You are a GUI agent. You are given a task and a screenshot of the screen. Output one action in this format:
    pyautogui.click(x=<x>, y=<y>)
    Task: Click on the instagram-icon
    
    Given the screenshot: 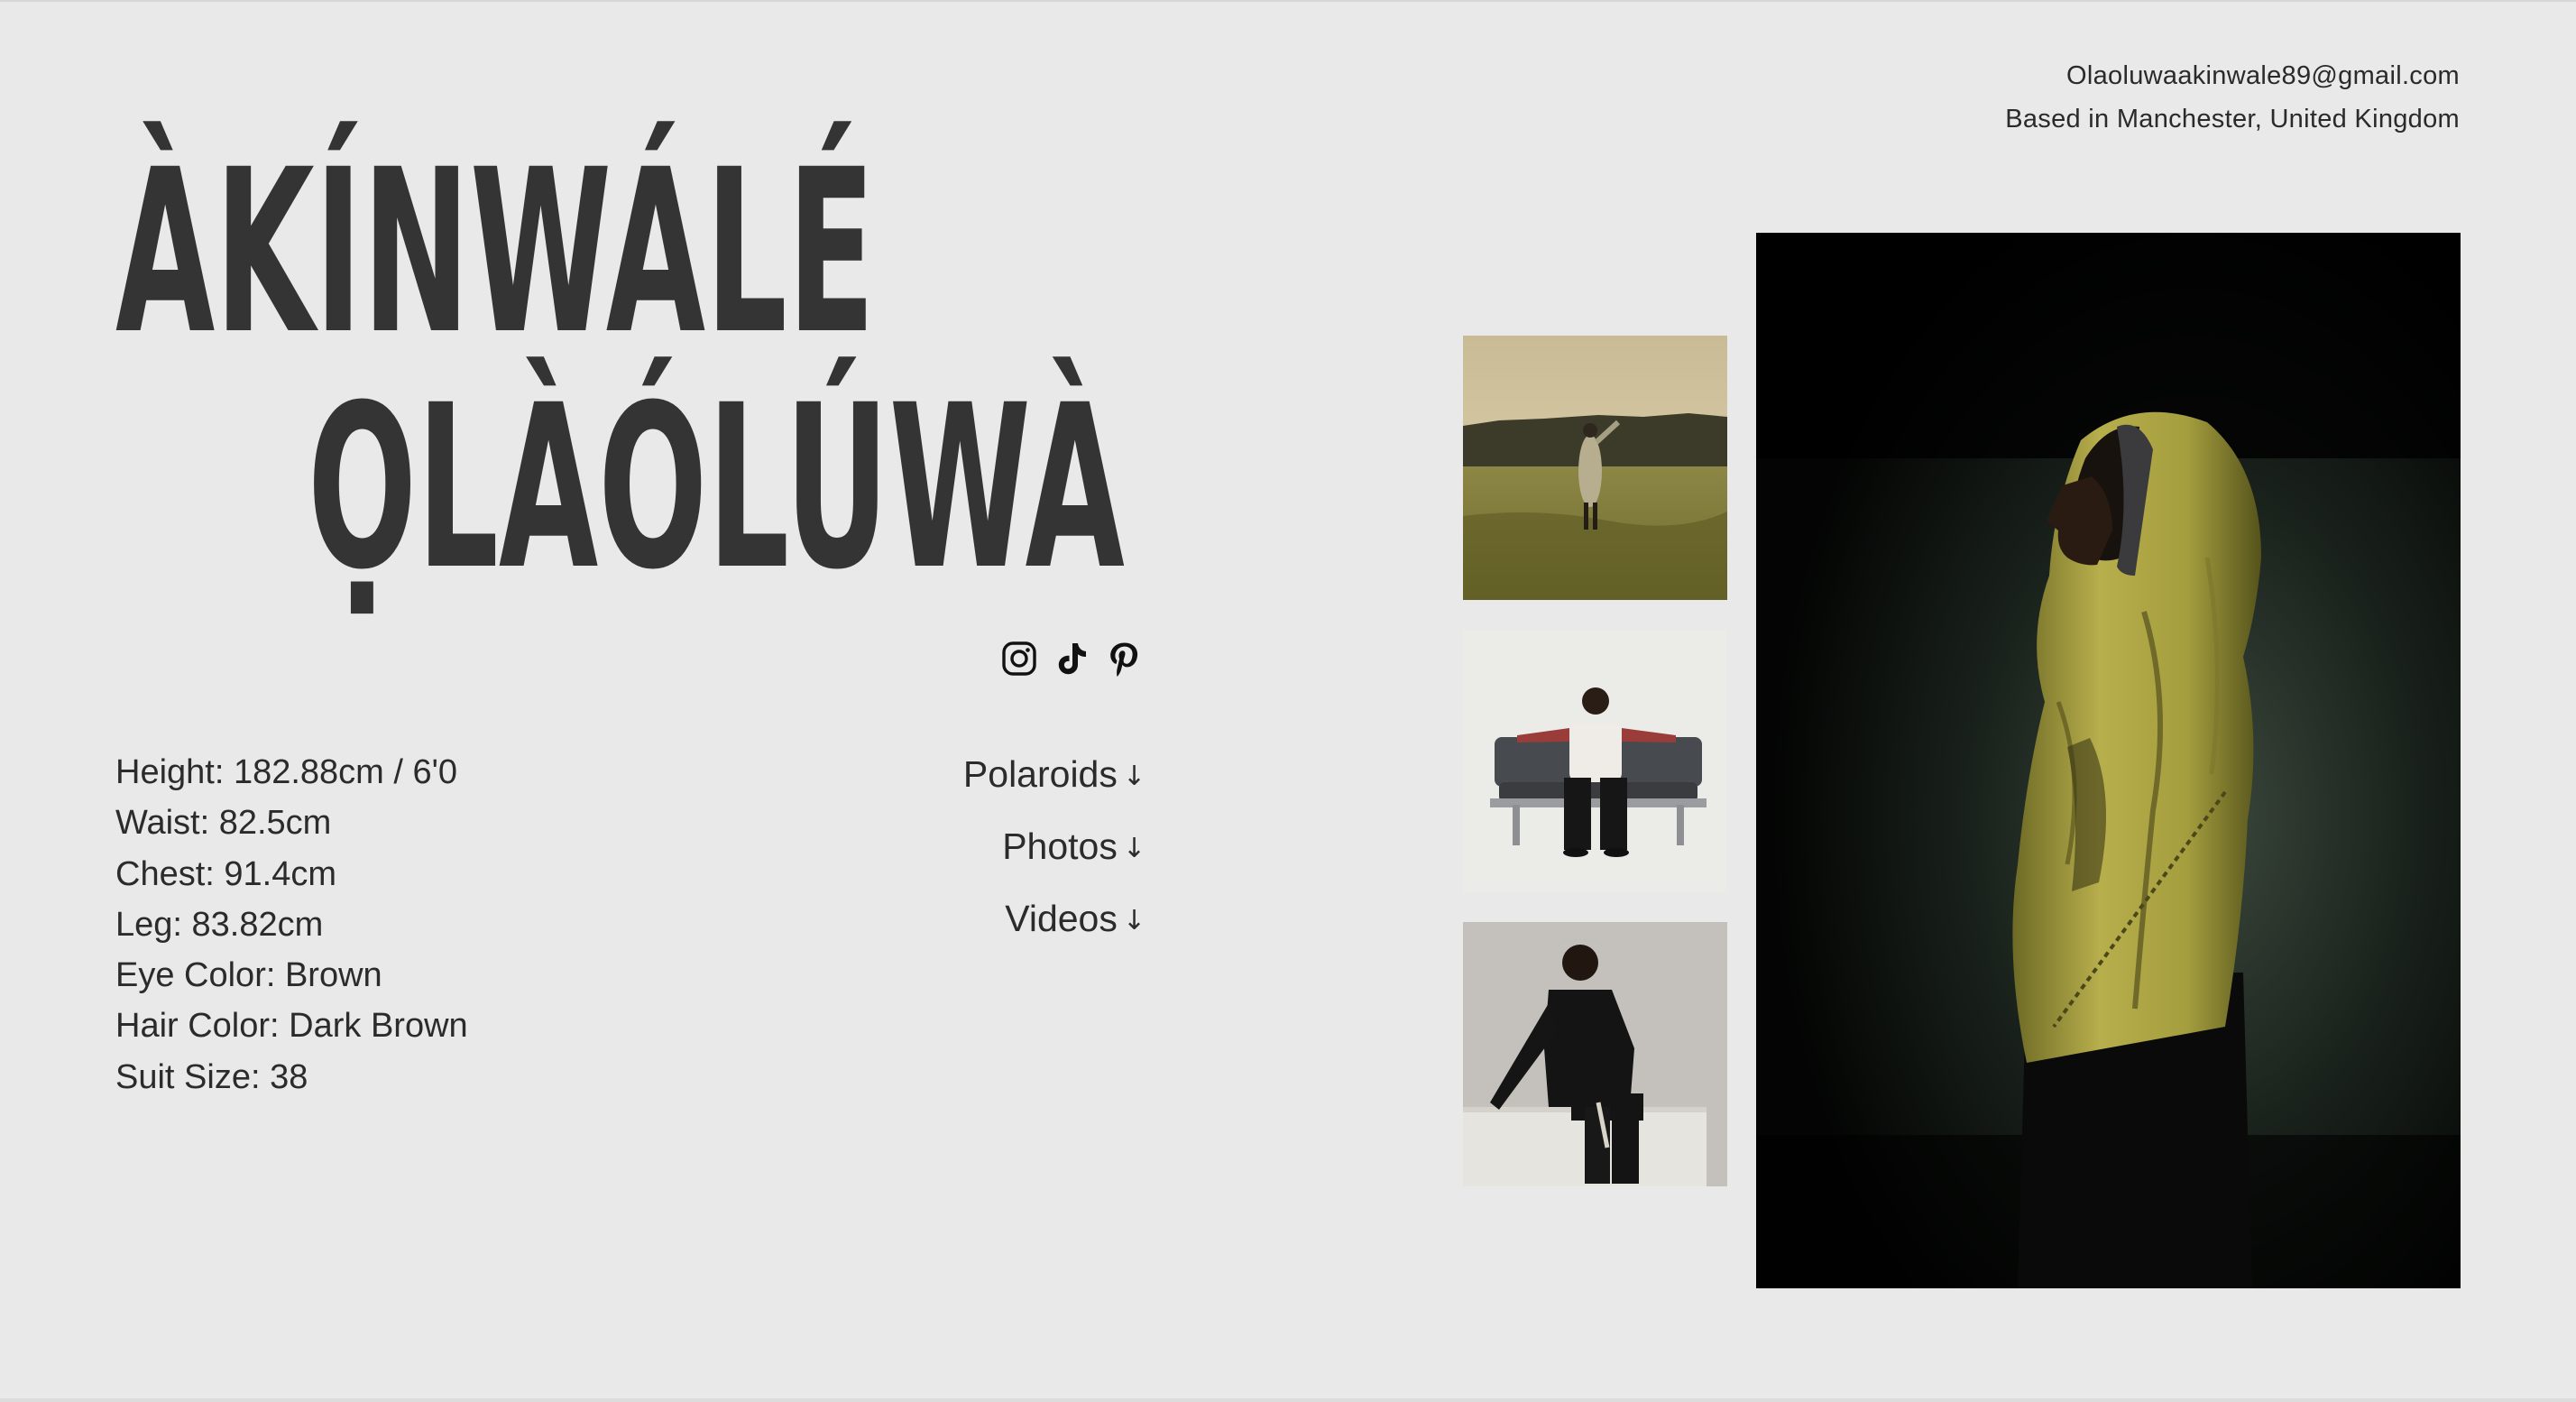 What is the action you would take?
    pyautogui.click(x=1019, y=659)
    